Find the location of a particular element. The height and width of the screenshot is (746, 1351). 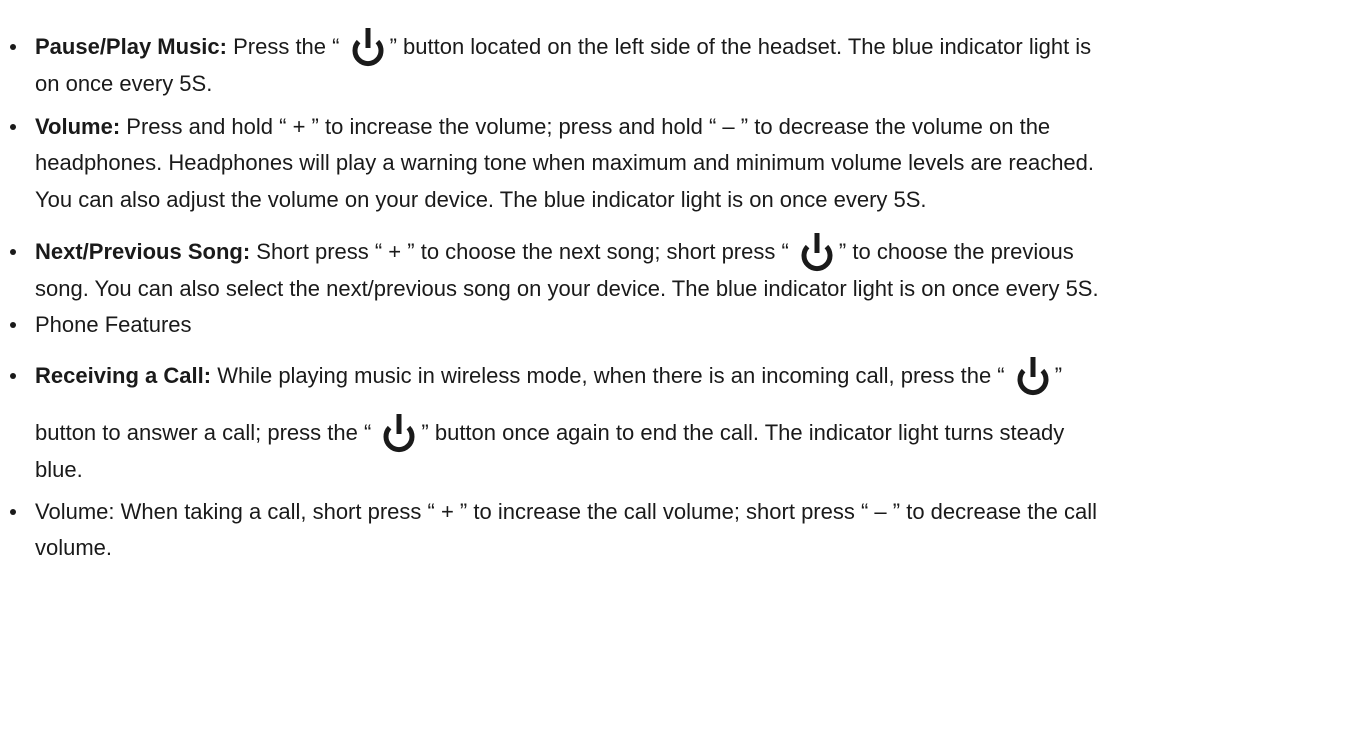

pause-play-heading: Pause/Play Music: is located at coordinates (131, 46).